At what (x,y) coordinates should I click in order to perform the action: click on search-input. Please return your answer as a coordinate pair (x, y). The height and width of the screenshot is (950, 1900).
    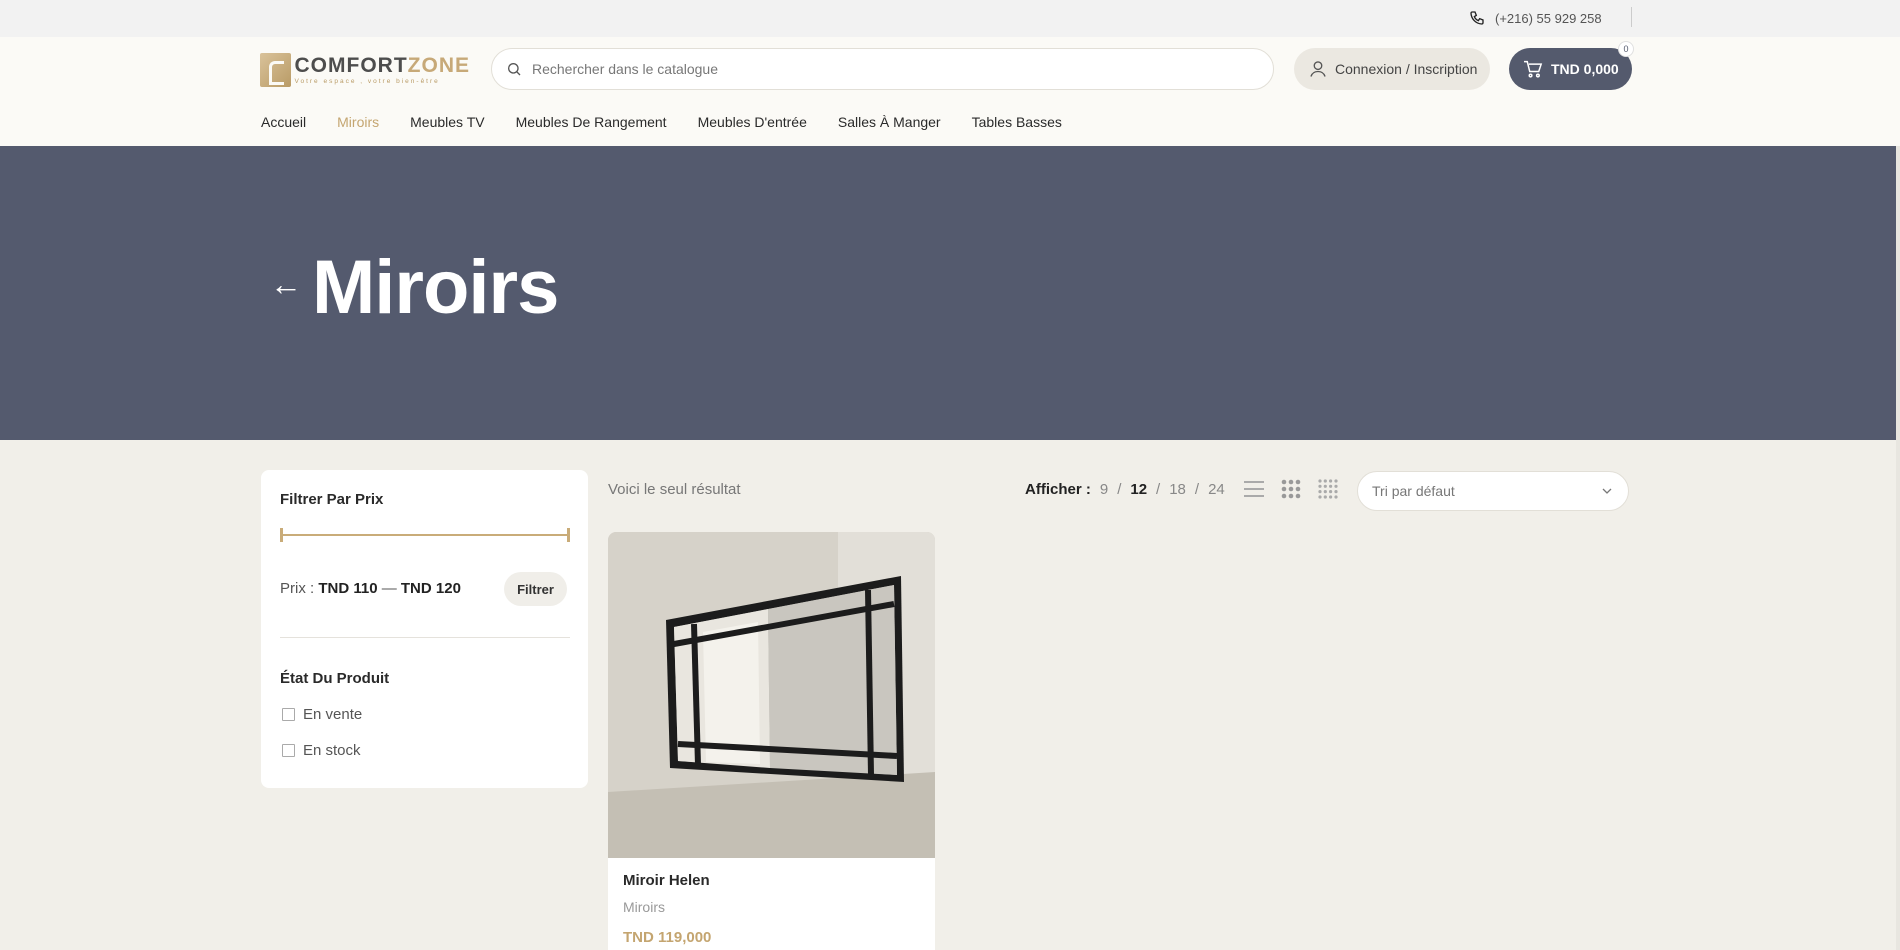
    Looking at the image, I should click on (902, 69).